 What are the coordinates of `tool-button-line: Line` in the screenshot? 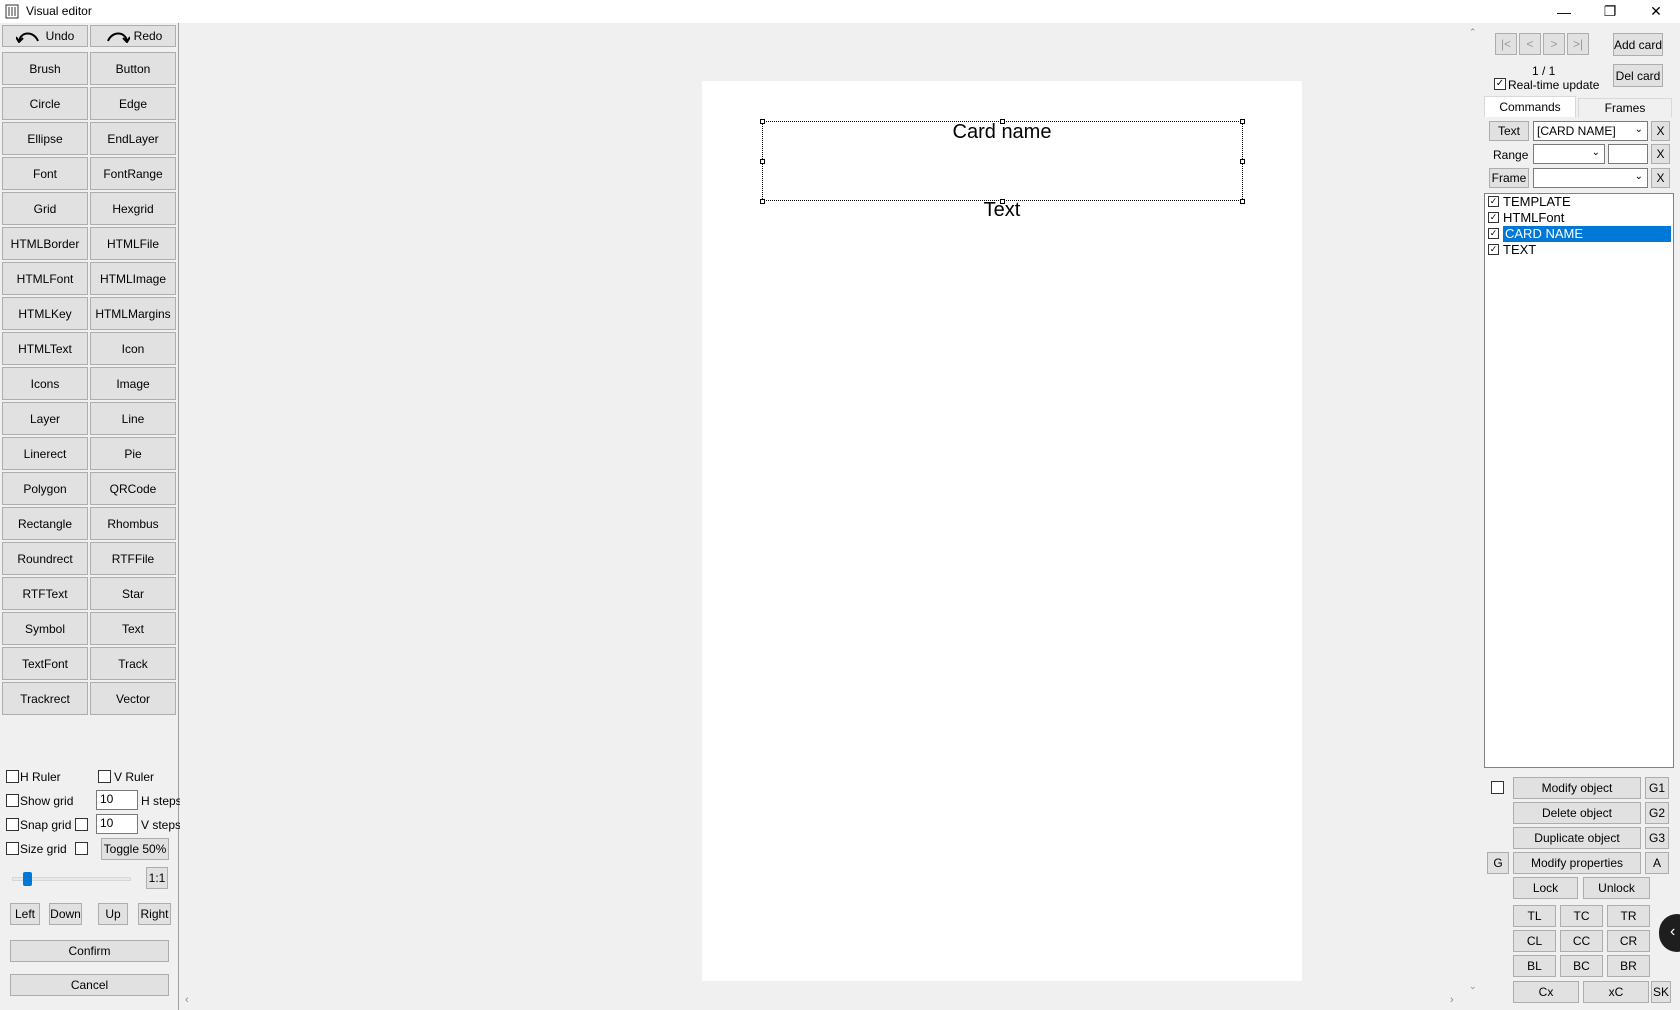 It's located at (133, 418).